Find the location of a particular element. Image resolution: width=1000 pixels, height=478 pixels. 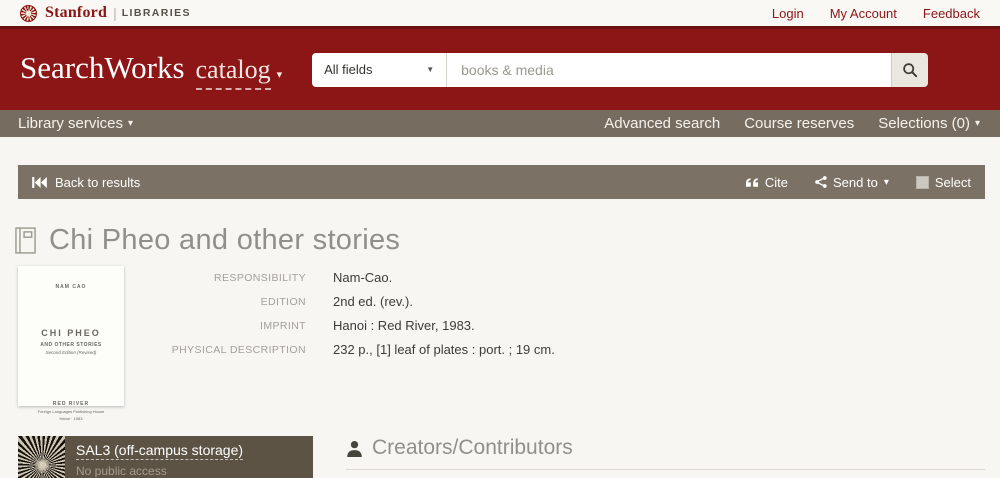

field-value: Hanoi : Red River, 1983. is located at coordinates (404, 325).